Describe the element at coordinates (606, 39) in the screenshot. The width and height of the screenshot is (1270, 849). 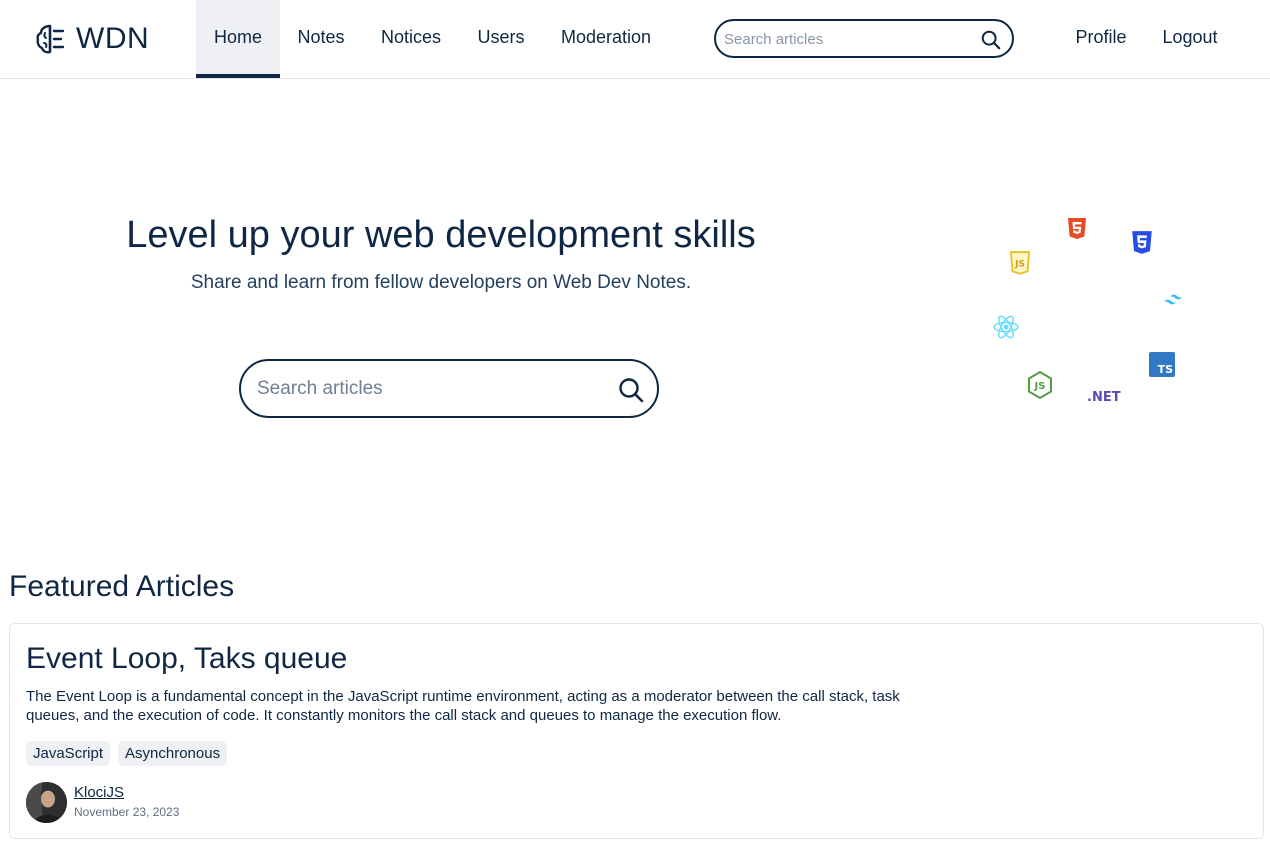
I see `nav-moderation: Moderation` at that location.